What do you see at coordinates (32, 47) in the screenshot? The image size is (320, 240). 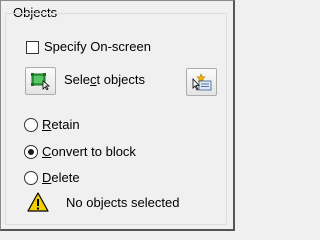 I see `checkbox-box` at bounding box center [32, 47].